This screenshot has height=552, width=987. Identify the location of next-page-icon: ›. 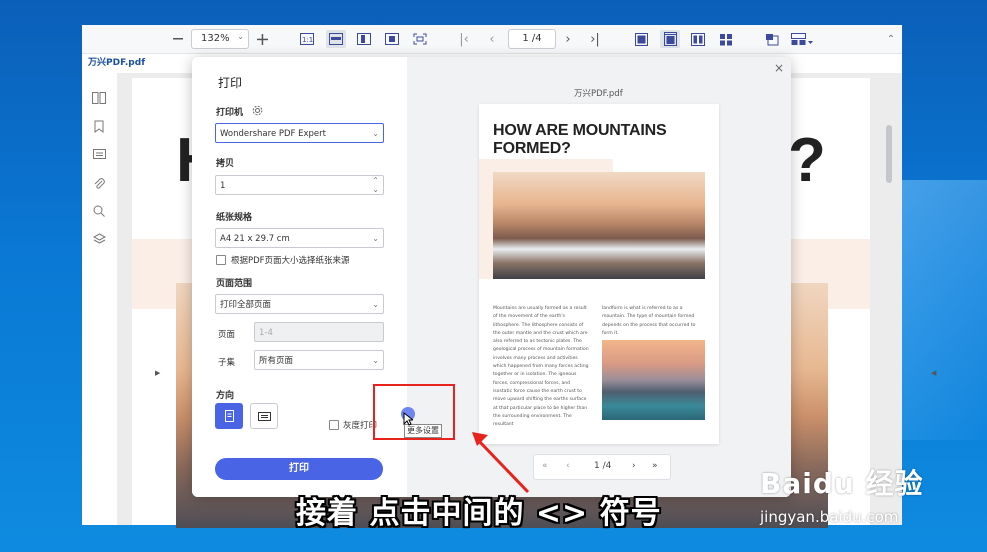
(568, 39).